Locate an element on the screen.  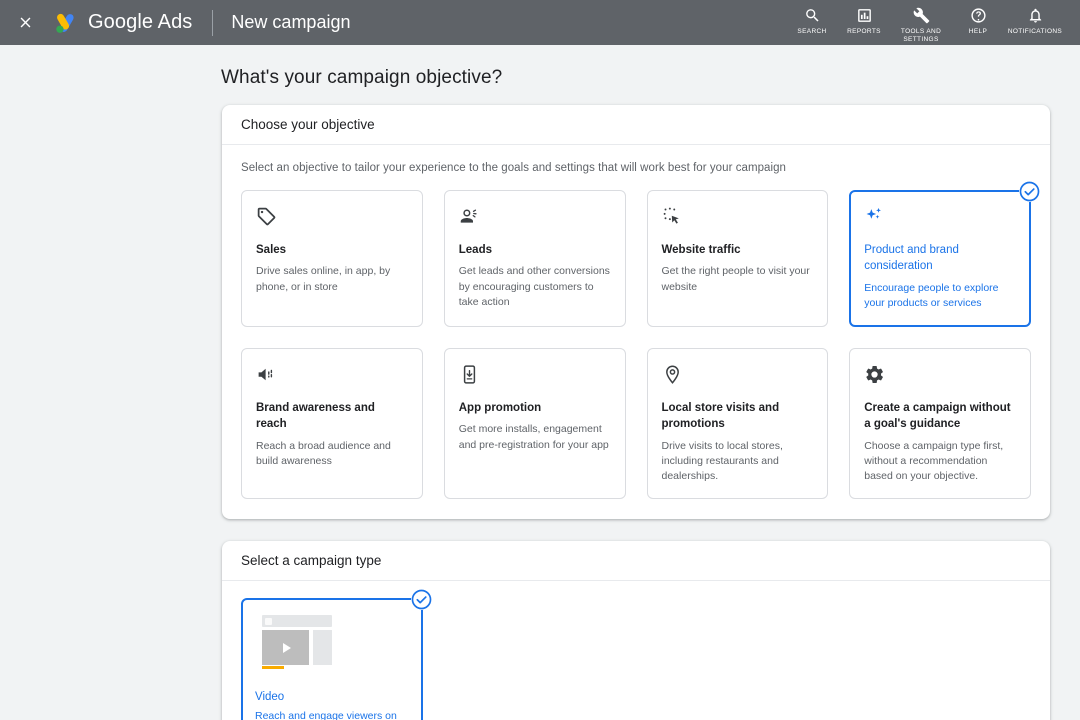
help-question-circle-icon is located at coordinates (978, 15).